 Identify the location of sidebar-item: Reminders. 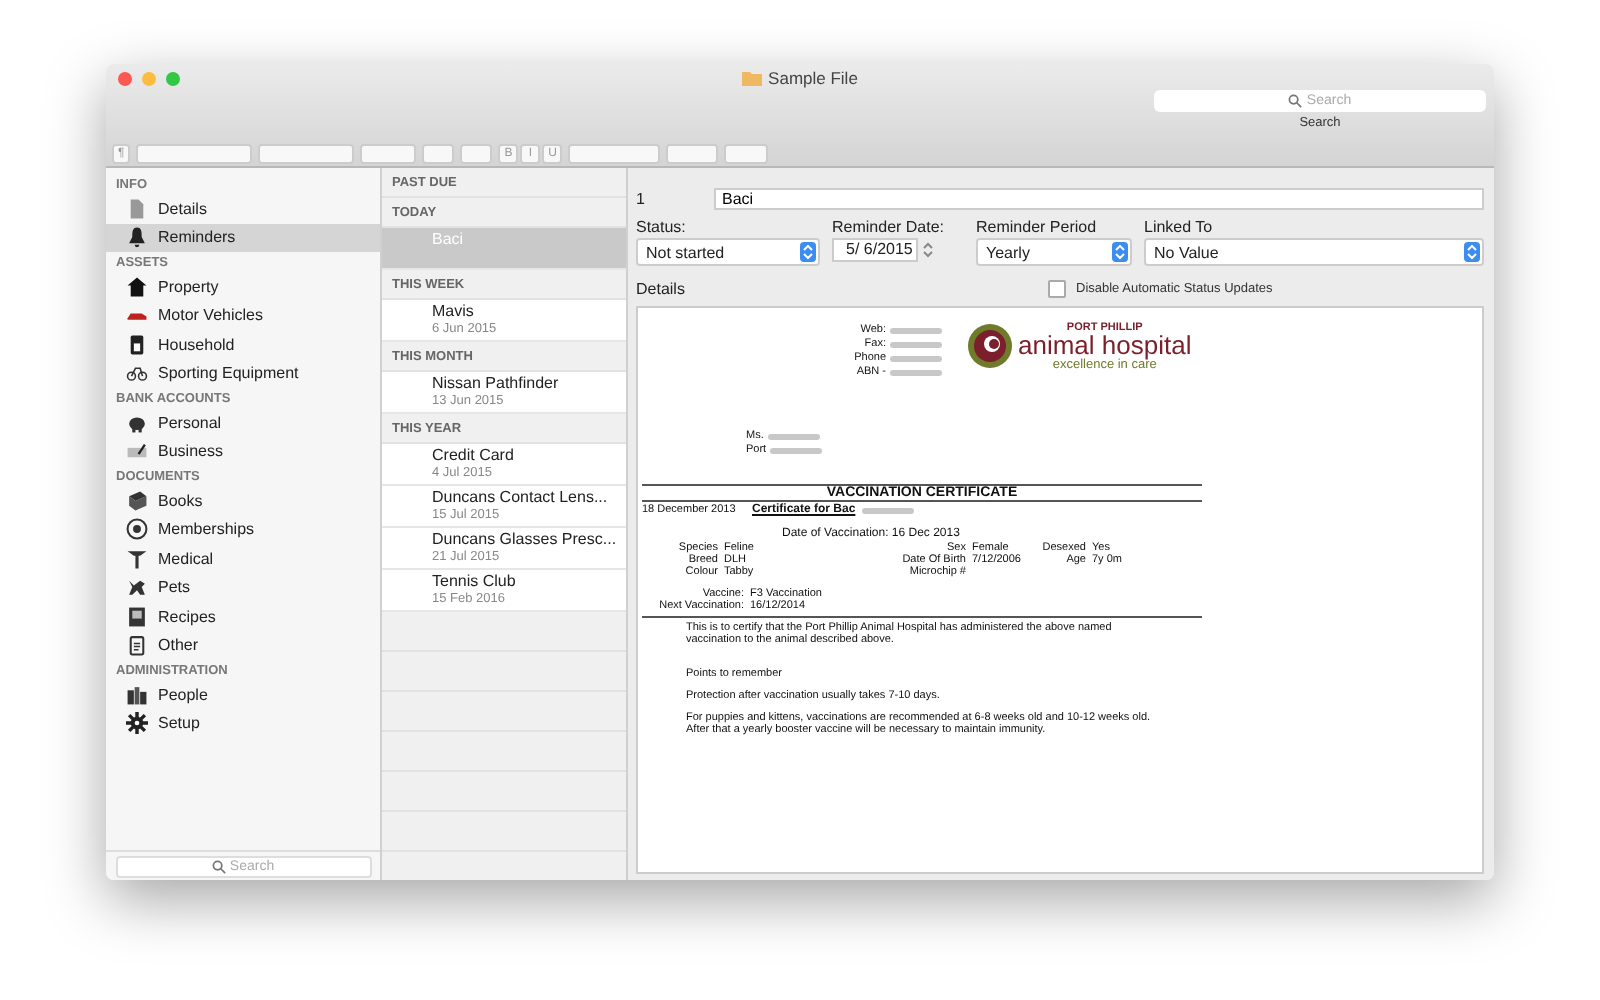
(243, 237).